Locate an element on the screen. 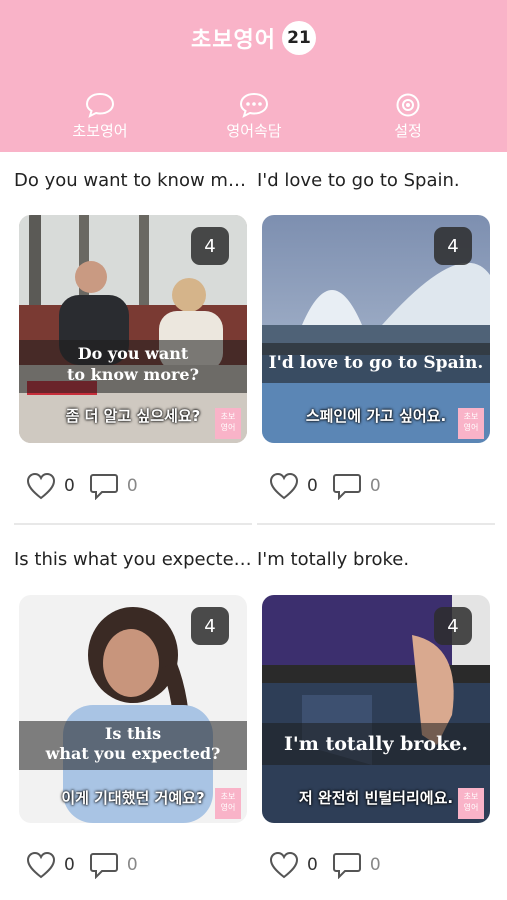 This screenshot has width=507, height=900. app-title: 초보영어 is located at coordinates (233, 40).